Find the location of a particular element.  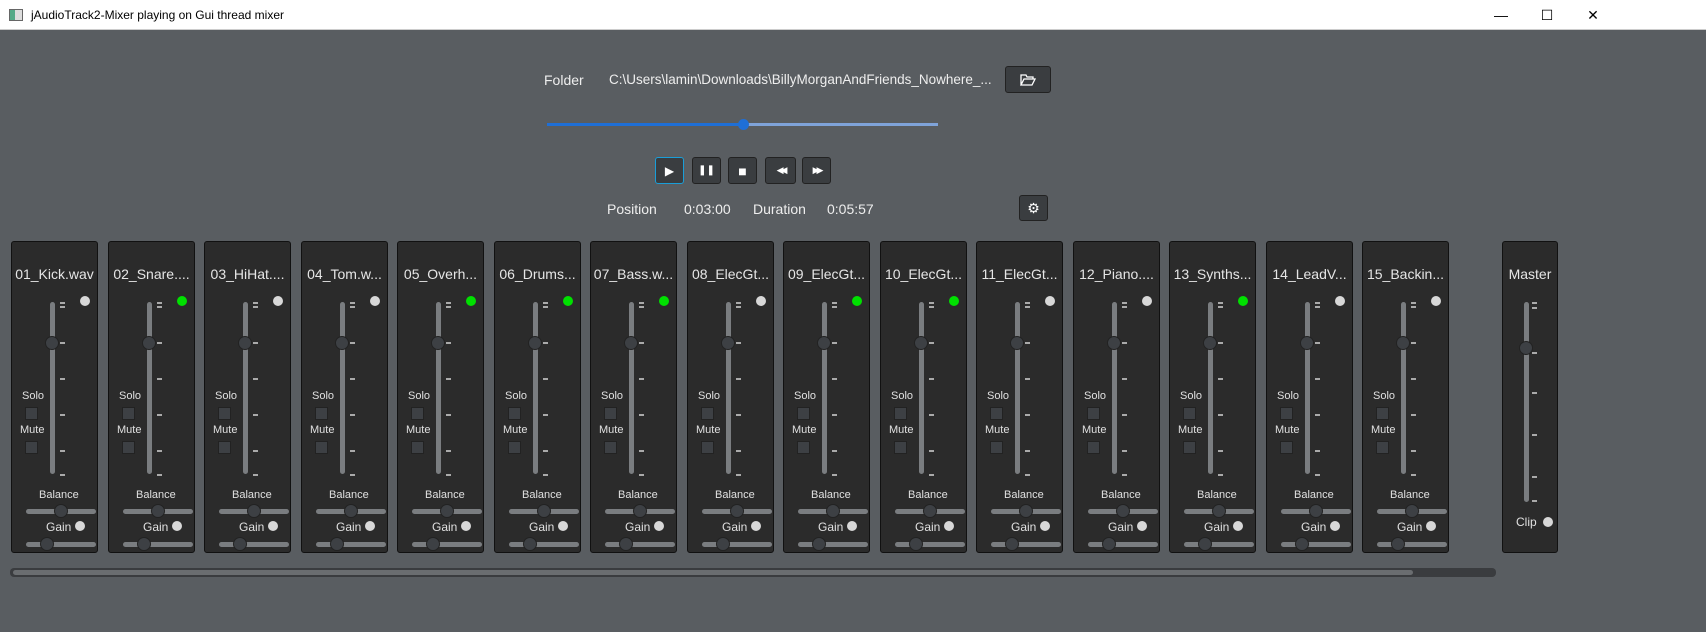

minimize-button: — is located at coordinates (1501, 15).